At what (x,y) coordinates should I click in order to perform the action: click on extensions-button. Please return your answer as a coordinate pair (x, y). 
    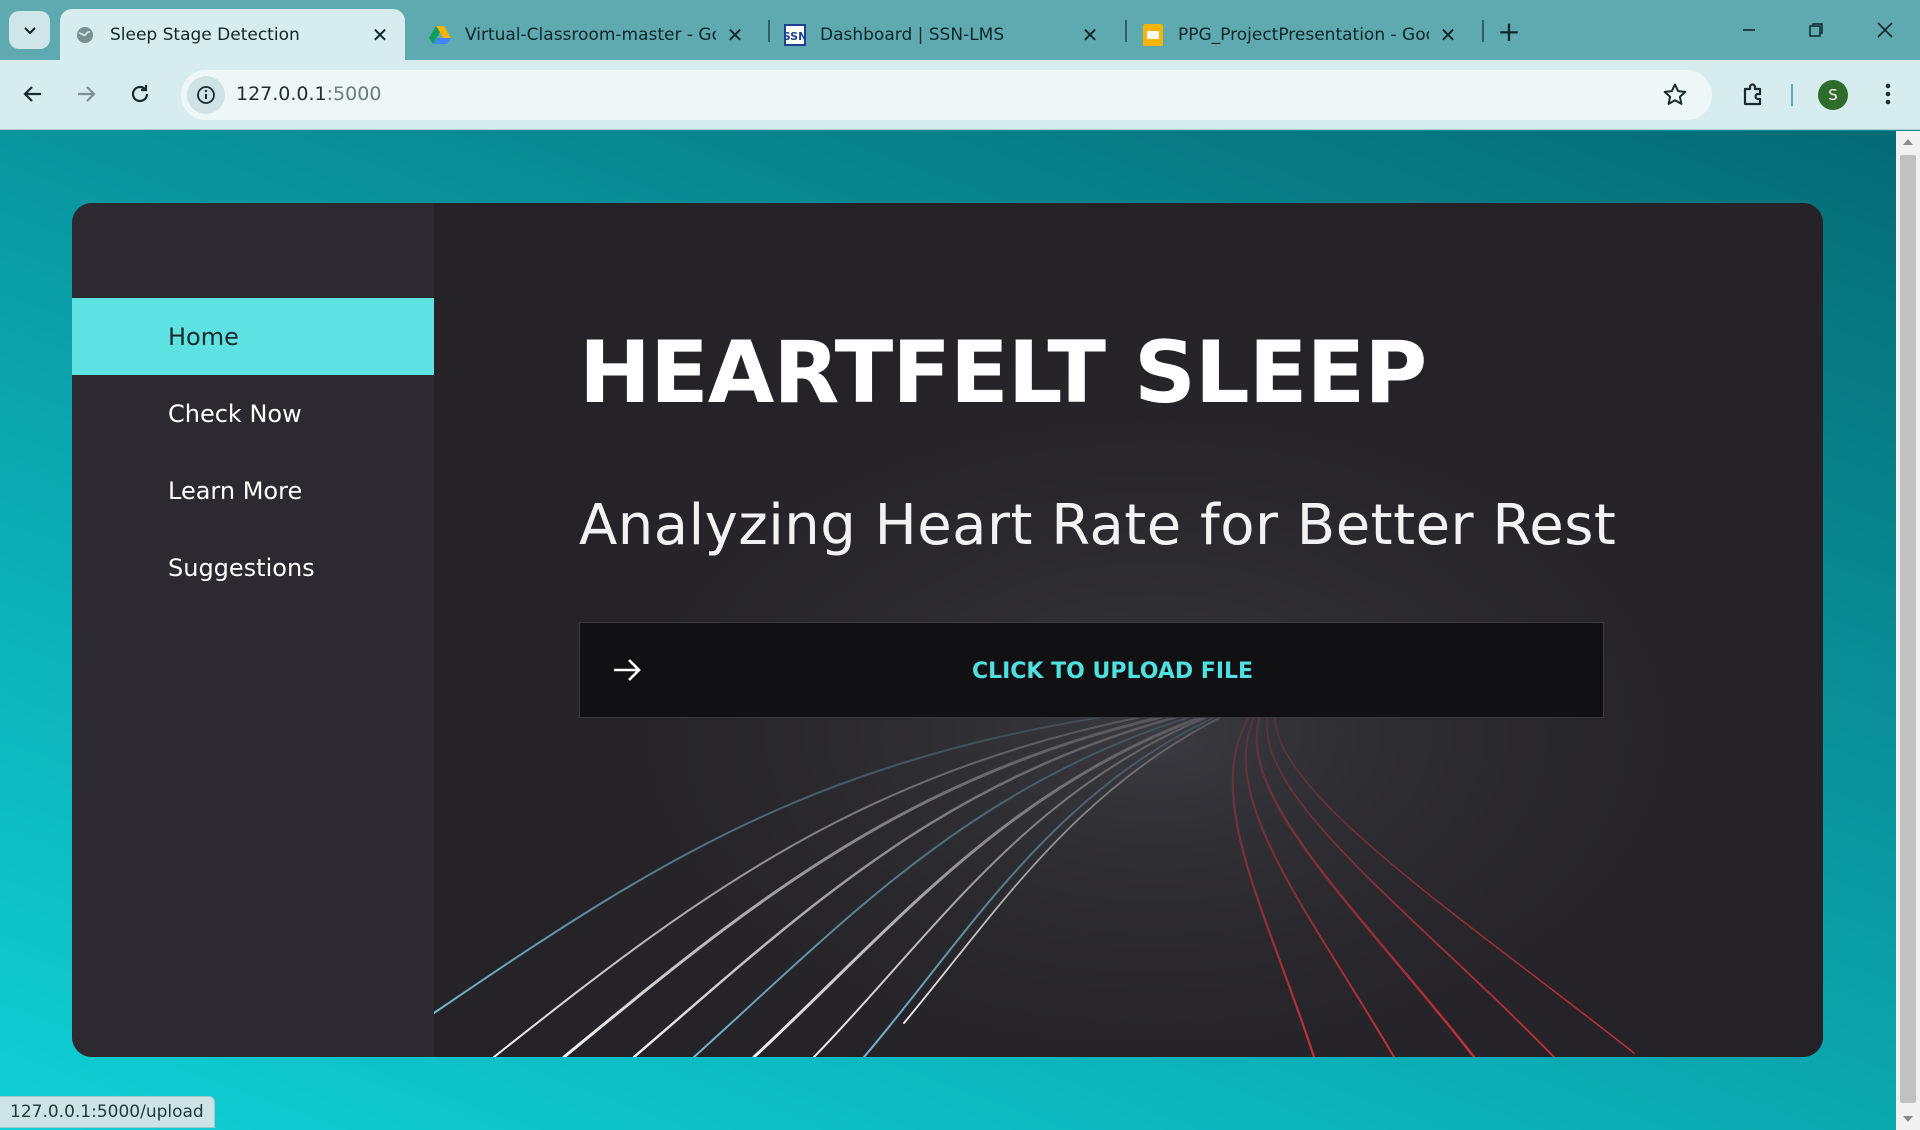
    Looking at the image, I should click on (1753, 94).